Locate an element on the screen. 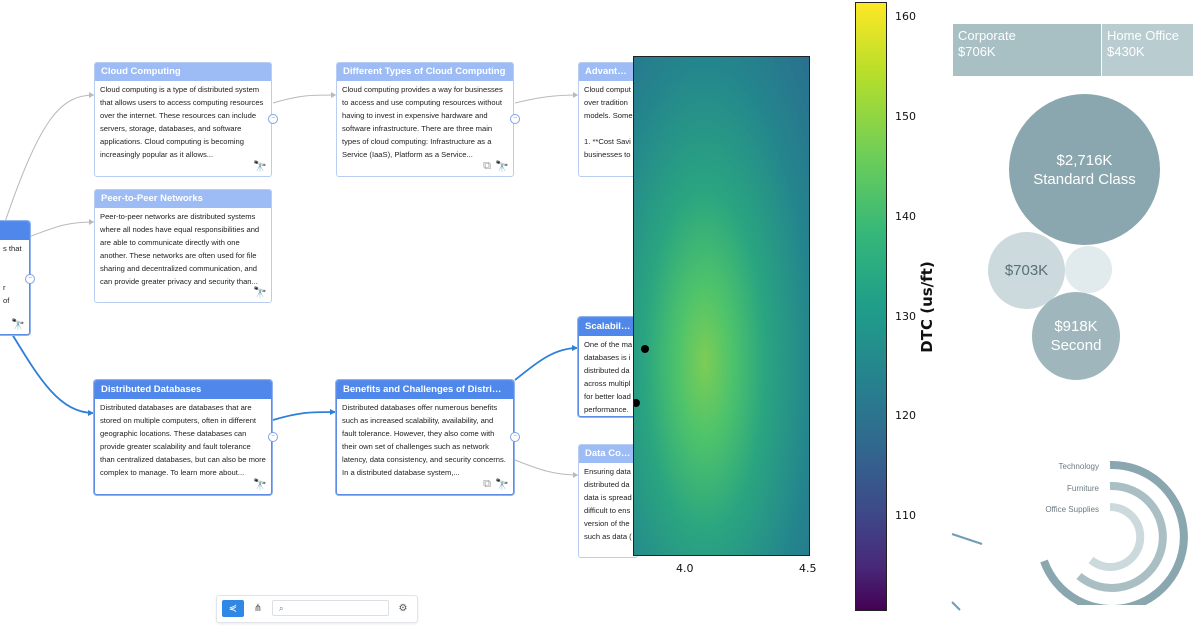 The image size is (1200, 630). colorbar-tick: 150 is located at coordinates (905, 116).